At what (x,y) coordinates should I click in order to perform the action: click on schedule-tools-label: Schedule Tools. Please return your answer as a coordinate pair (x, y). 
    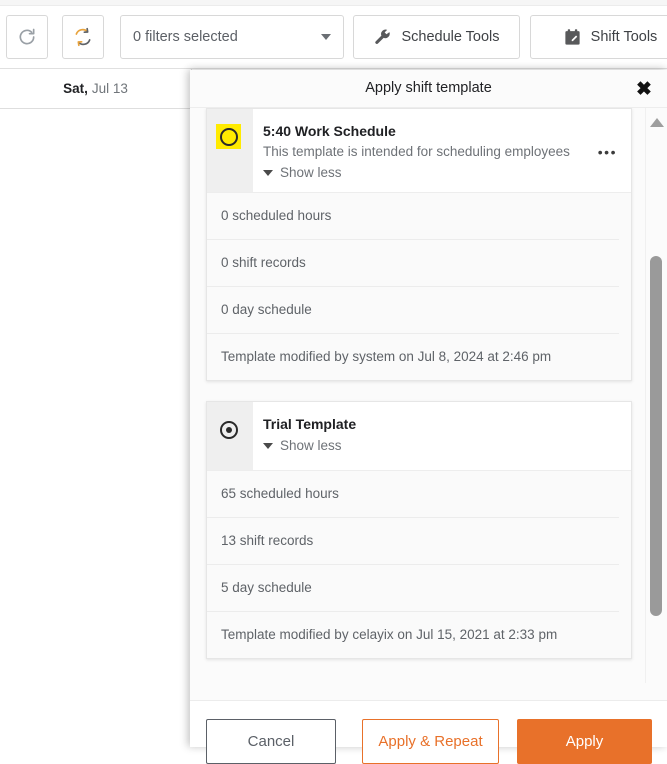
    Looking at the image, I should click on (450, 37).